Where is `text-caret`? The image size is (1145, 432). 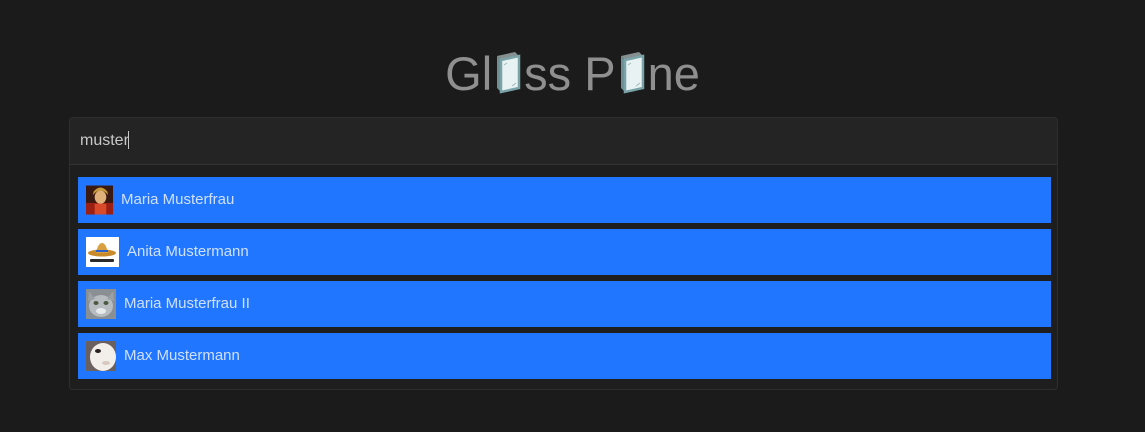 text-caret is located at coordinates (128, 140).